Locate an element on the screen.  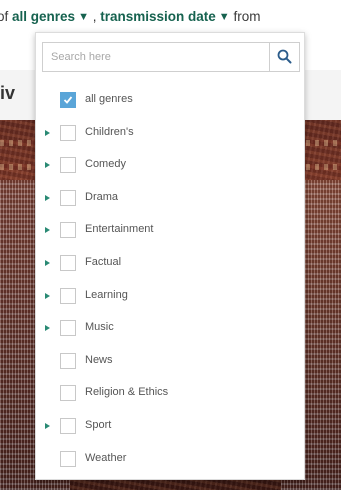
genre-filter-toggle: all genres ▼ is located at coordinates (52, 16).